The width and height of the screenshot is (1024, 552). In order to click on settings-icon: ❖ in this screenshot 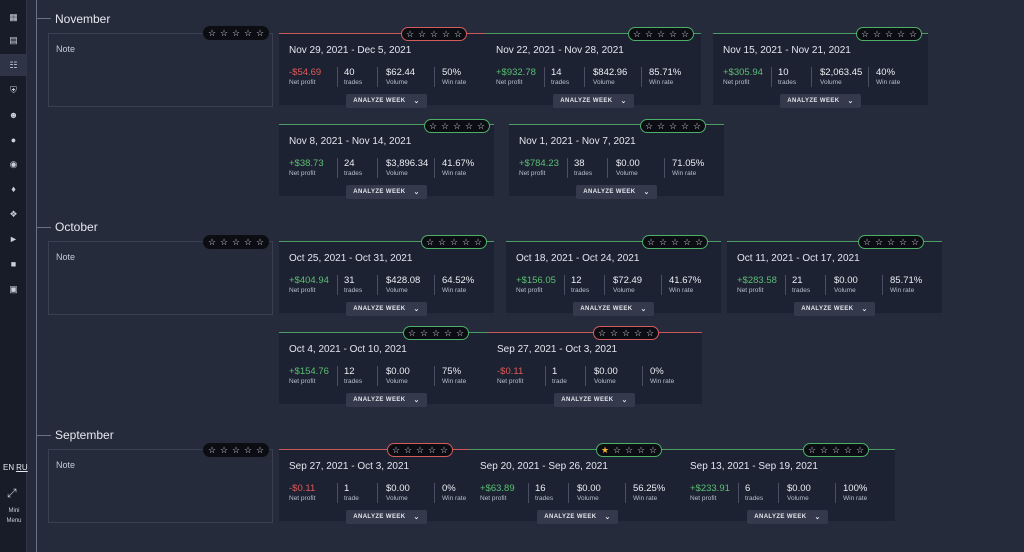, I will do `click(13, 214)`.